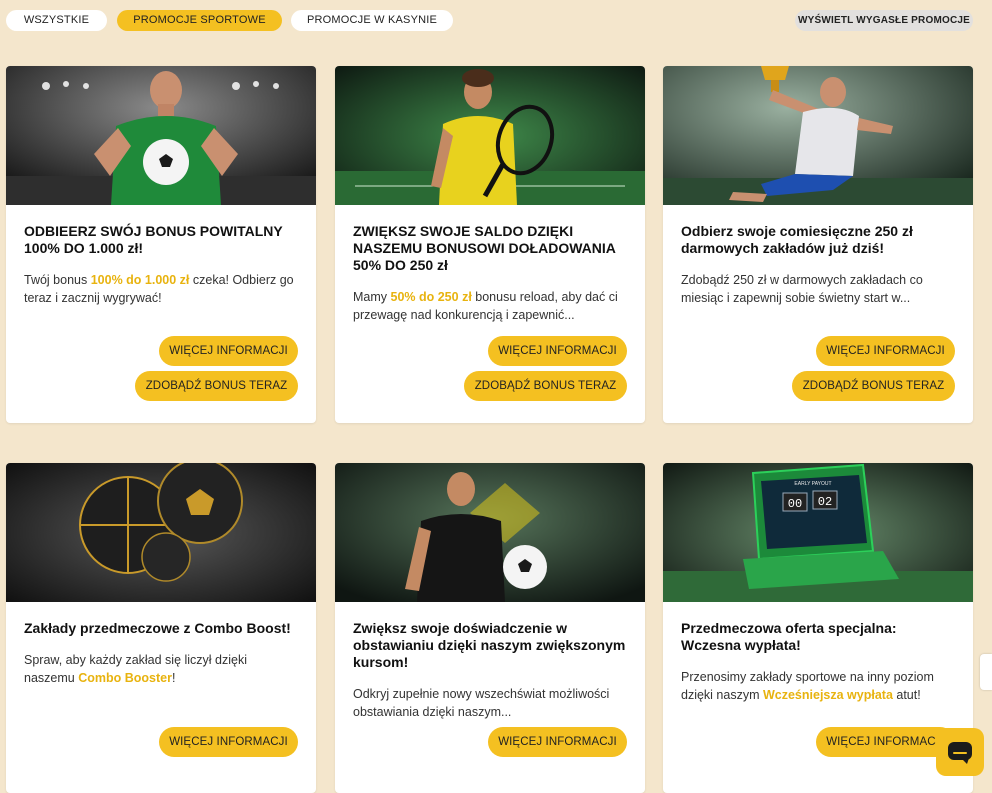 Image resolution: width=992 pixels, height=793 pixels. Describe the element at coordinates (161, 135) in the screenshot. I see `promo-image-football-player` at that location.